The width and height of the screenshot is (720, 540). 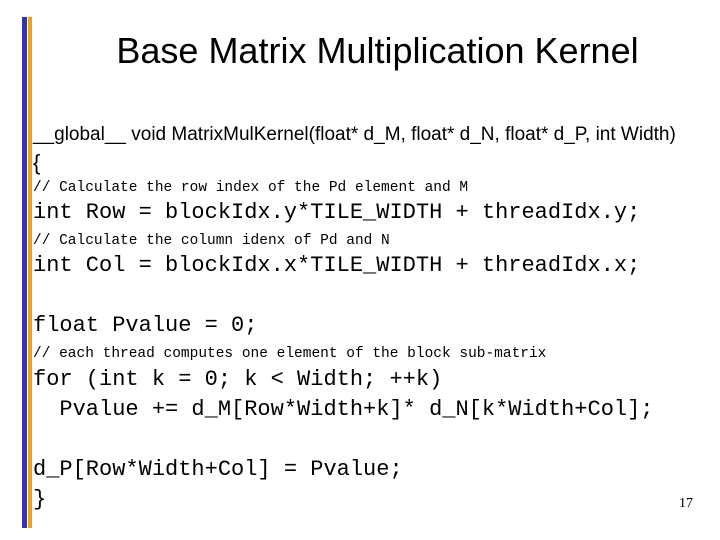 I want to click on left-accent-bar-blue, so click(x=24, y=272).